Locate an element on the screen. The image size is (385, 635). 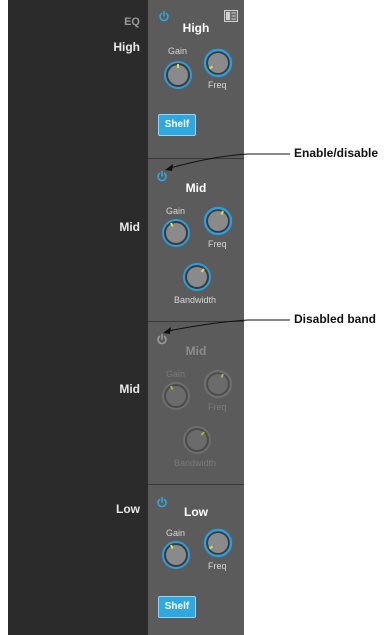
high-band-label: High is located at coordinates (126, 47).